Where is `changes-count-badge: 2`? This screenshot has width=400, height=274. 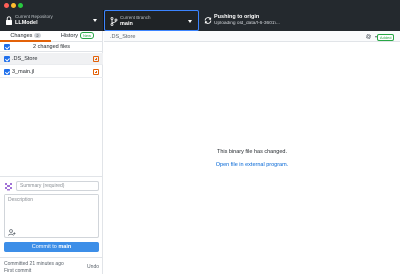
changes-count-badge: 2 is located at coordinates (37, 36).